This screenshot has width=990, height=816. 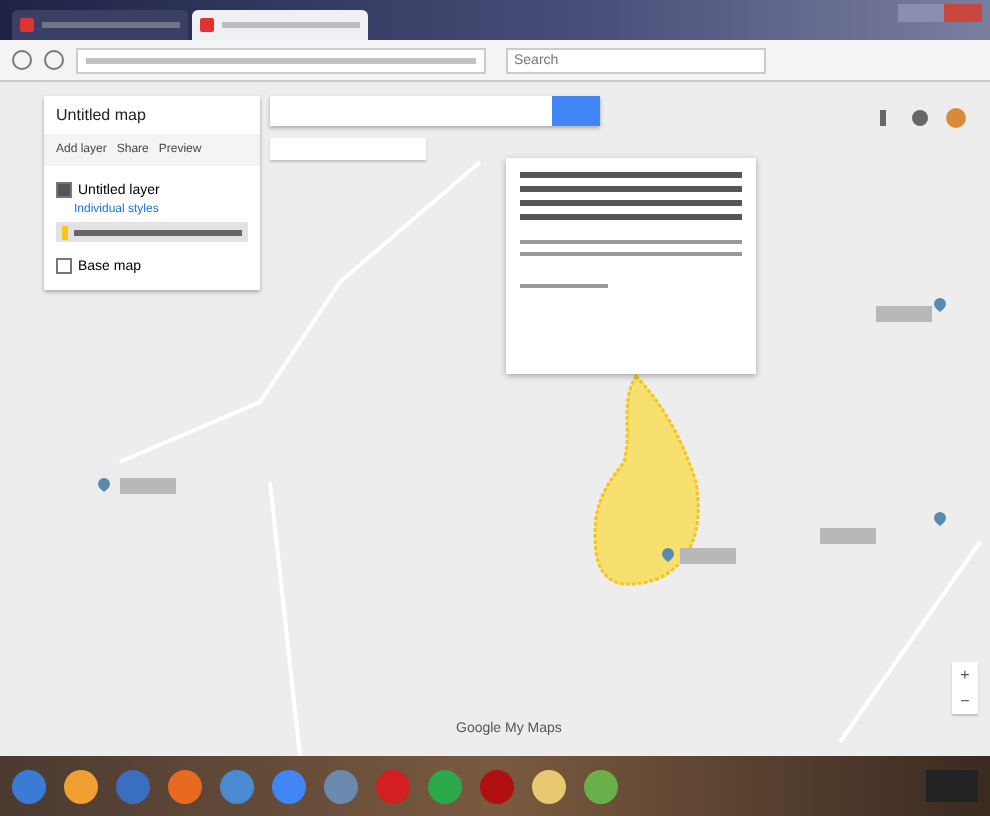 What do you see at coordinates (940, 13) in the screenshot?
I see `window-controls-icon` at bounding box center [940, 13].